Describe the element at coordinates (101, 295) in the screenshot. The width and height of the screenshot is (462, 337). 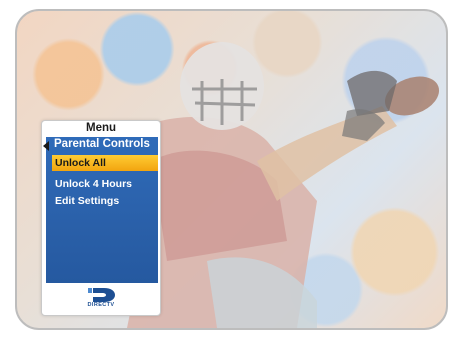
I see `directv-logo-mark` at that location.